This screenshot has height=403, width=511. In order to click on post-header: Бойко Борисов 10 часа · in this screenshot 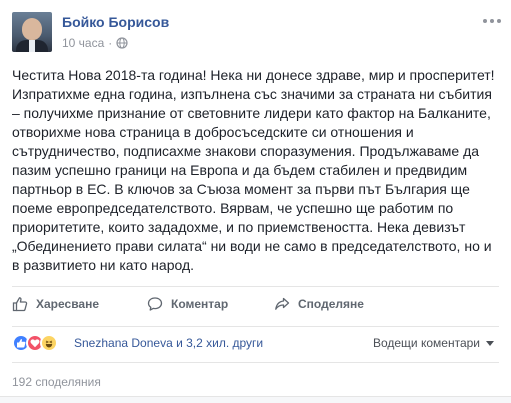, I will do `click(257, 34)`.